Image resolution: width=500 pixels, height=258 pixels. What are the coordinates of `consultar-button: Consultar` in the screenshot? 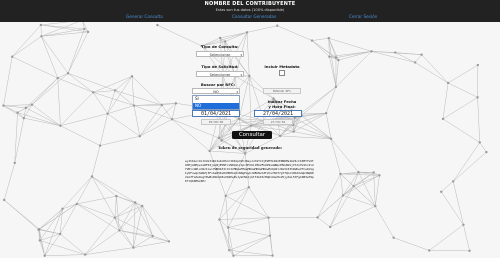 It's located at (252, 135).